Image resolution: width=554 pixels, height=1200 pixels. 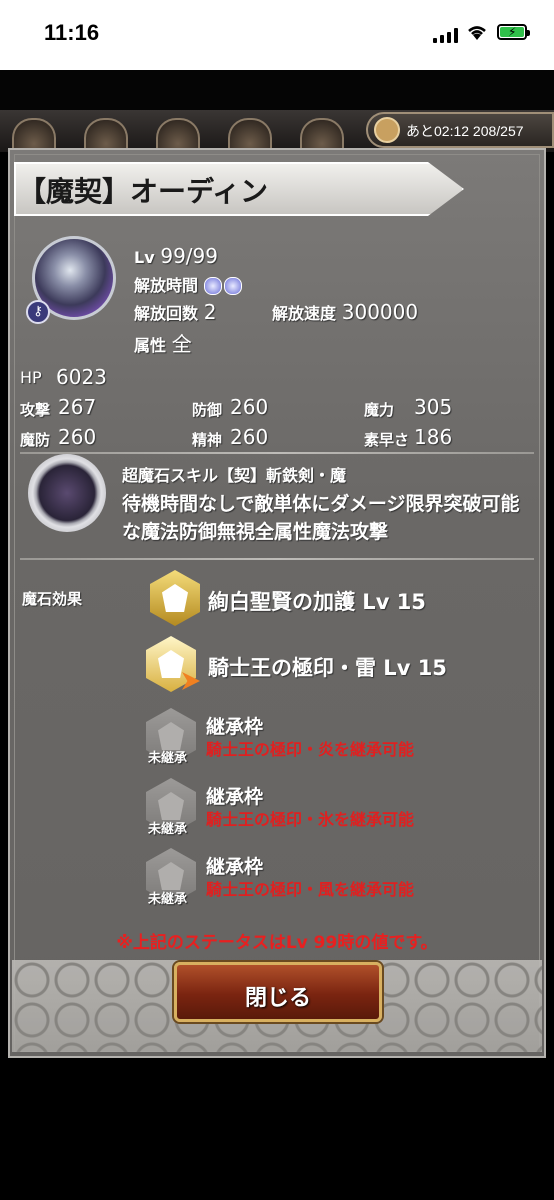 What do you see at coordinates (465, 131) in the screenshot?
I see `stamina-timer-text: あと02:12 208/257` at bounding box center [465, 131].